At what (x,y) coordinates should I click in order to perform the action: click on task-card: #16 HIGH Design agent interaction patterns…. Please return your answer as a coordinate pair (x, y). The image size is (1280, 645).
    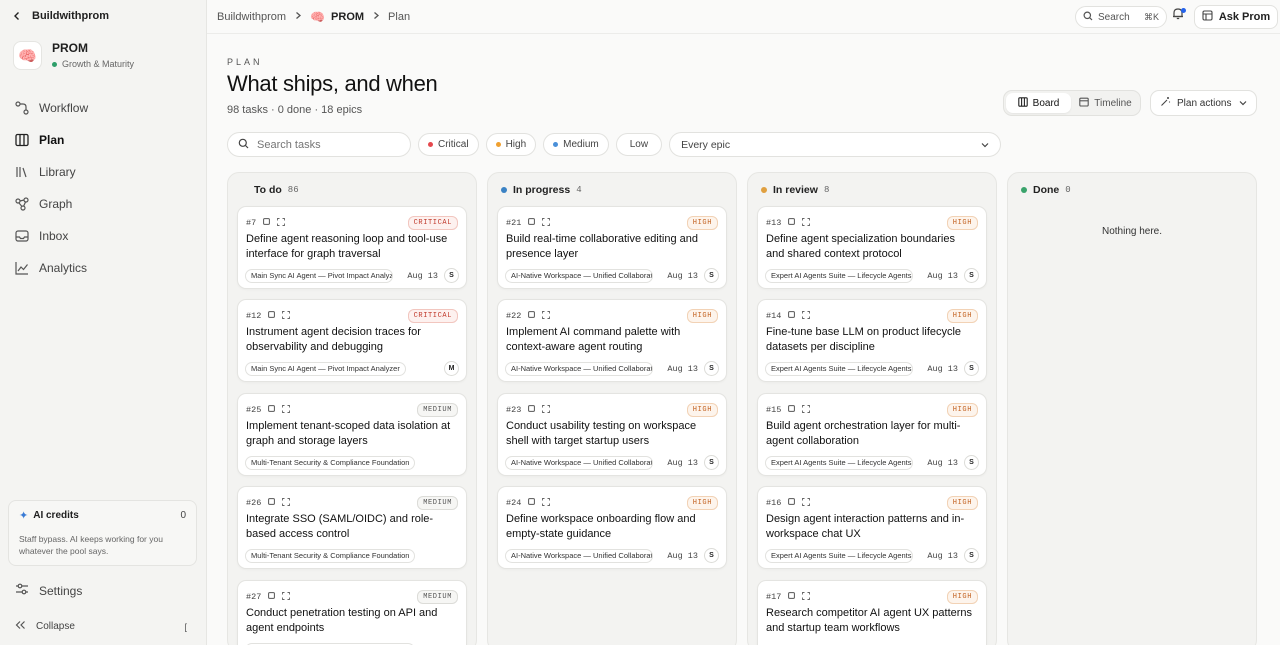
    Looking at the image, I should click on (872, 527).